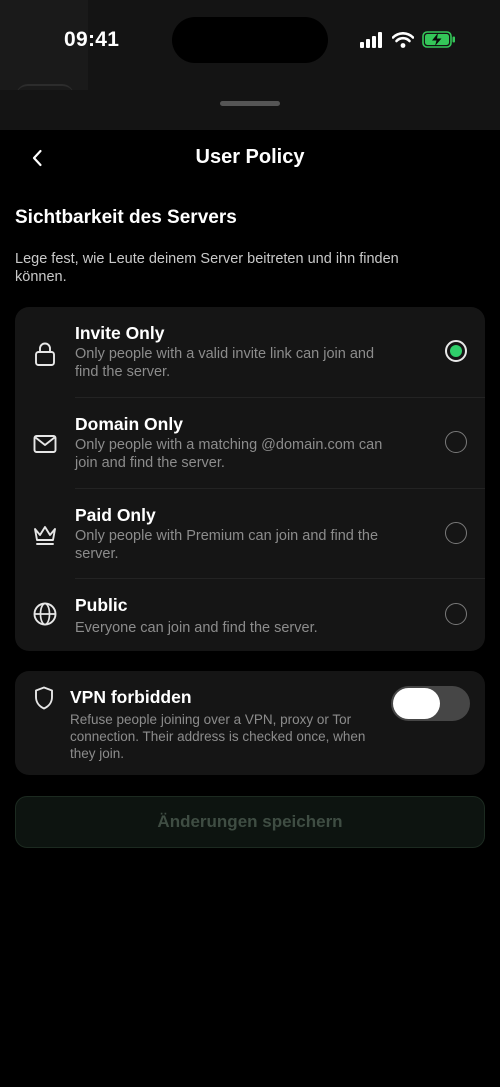 This screenshot has height=1087, width=500. What do you see at coordinates (44, 698) in the screenshot?
I see `shield-icon` at bounding box center [44, 698].